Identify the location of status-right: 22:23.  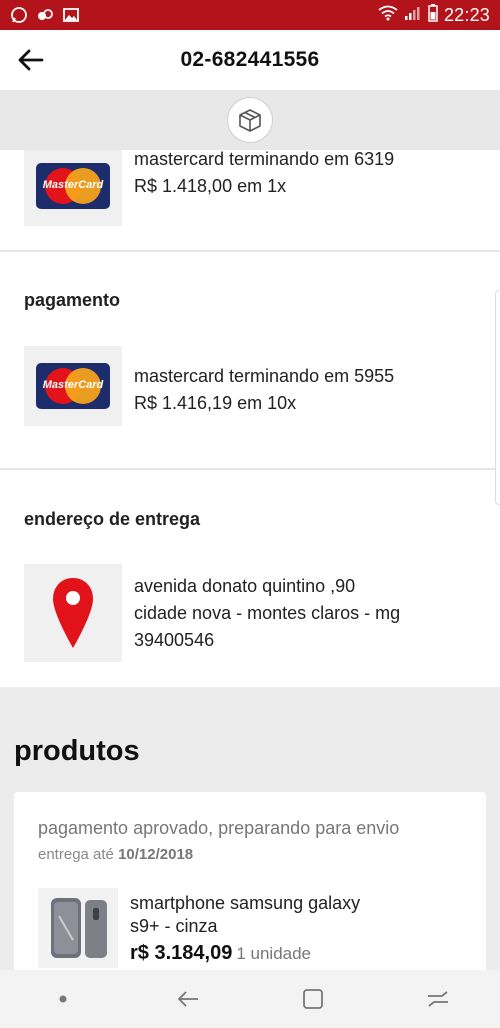
(434, 15).